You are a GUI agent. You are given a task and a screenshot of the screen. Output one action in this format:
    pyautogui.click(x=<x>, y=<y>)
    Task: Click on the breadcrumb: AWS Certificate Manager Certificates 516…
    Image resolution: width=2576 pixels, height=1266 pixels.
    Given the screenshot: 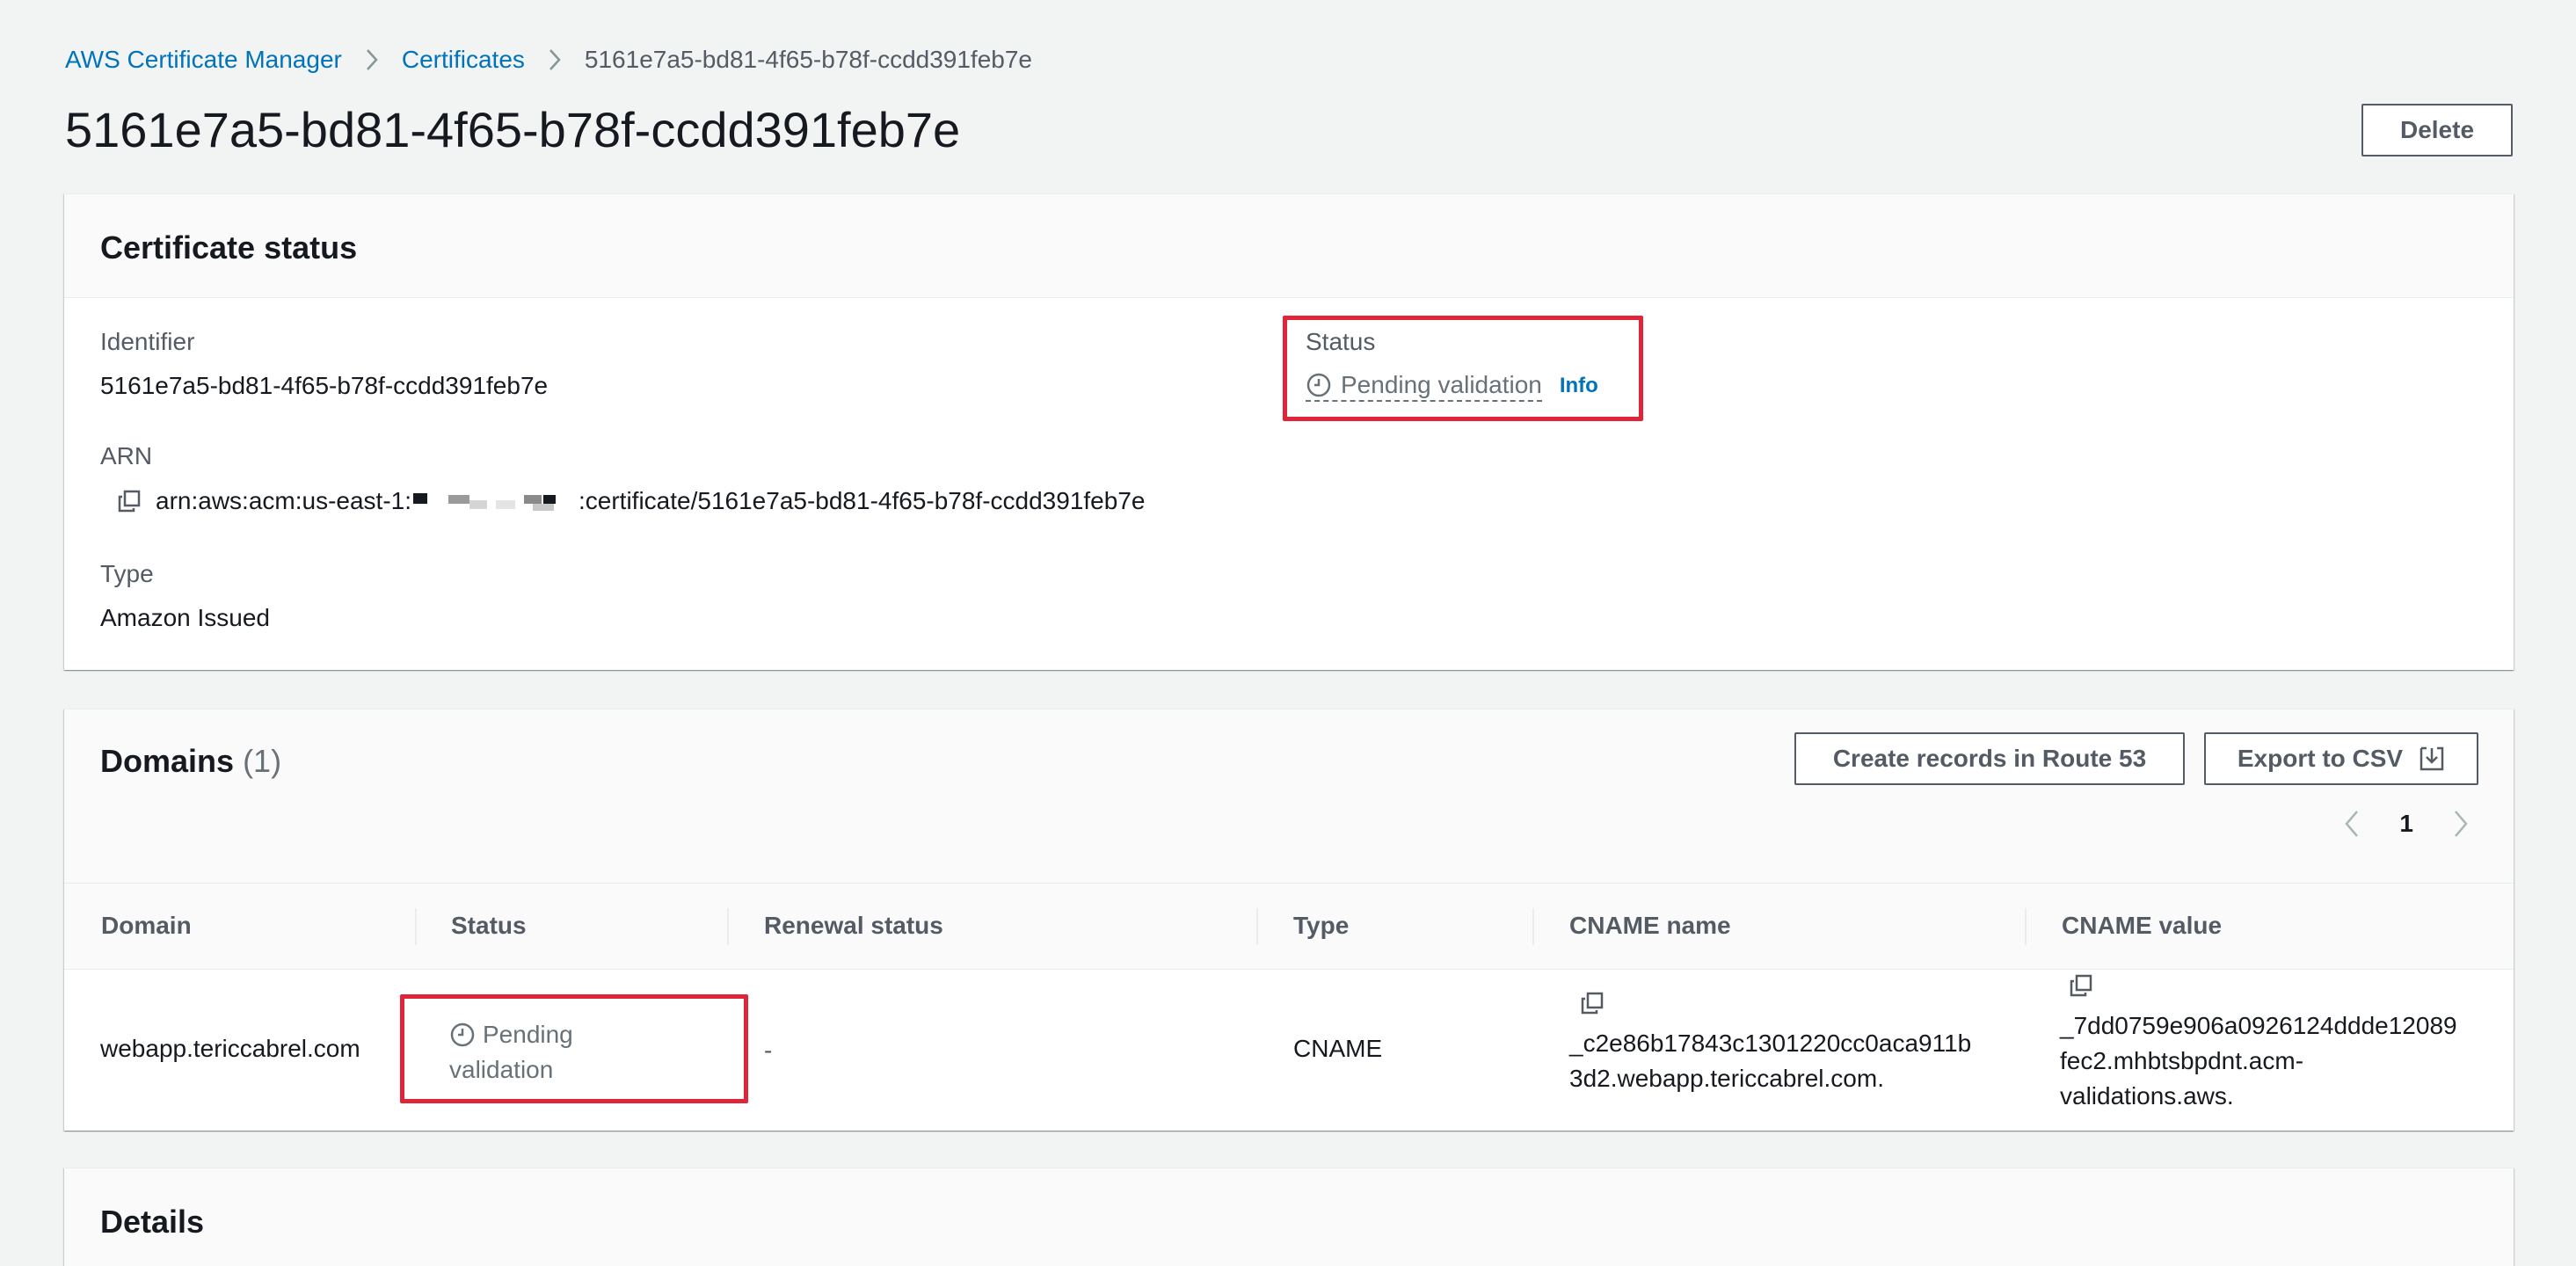 What is the action you would take?
    pyautogui.click(x=548, y=60)
    